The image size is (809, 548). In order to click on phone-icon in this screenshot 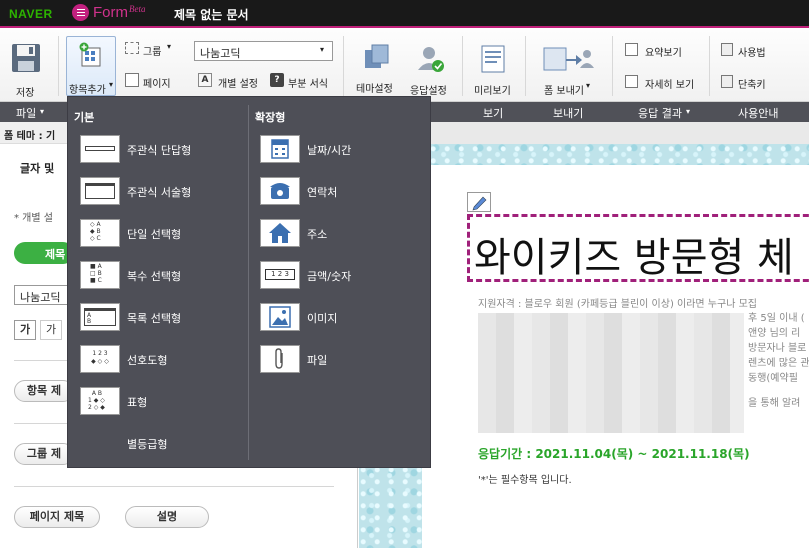, I will do `click(280, 191)`.